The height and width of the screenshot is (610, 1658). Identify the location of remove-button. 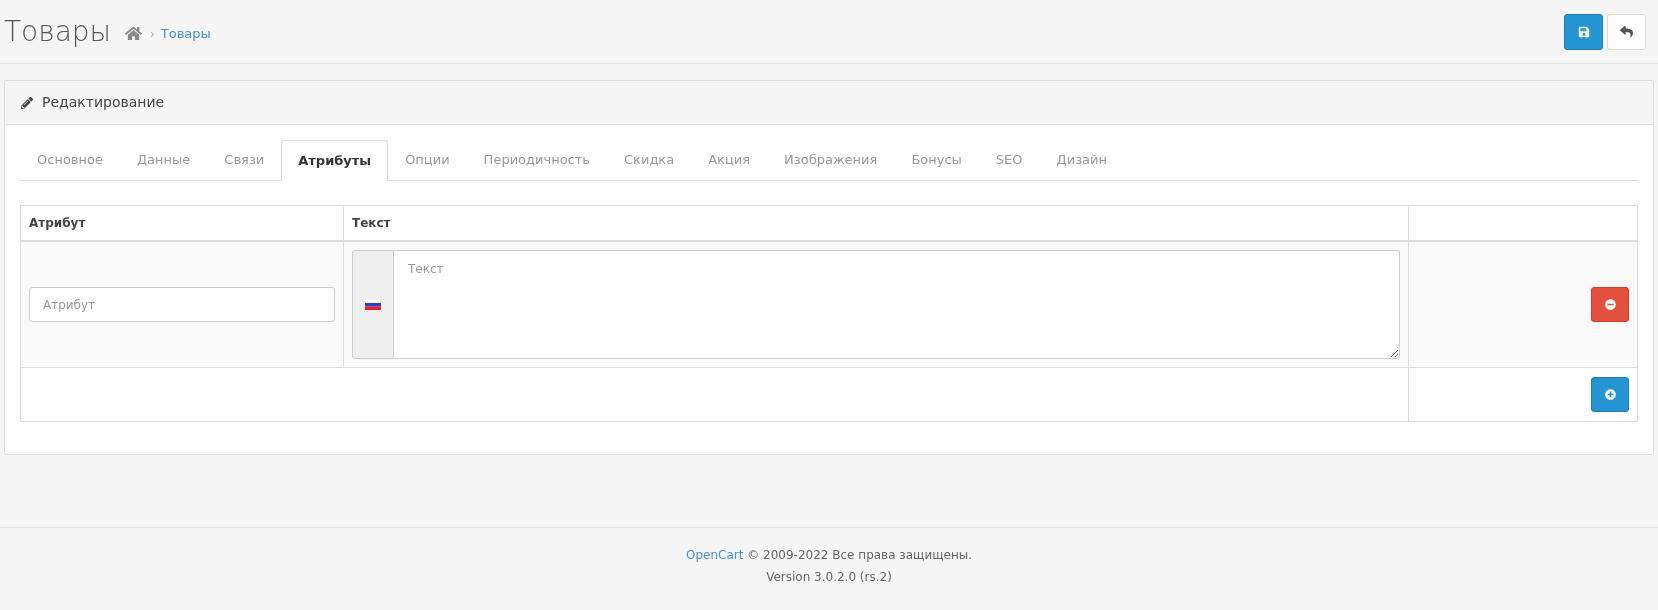
(1610, 304).